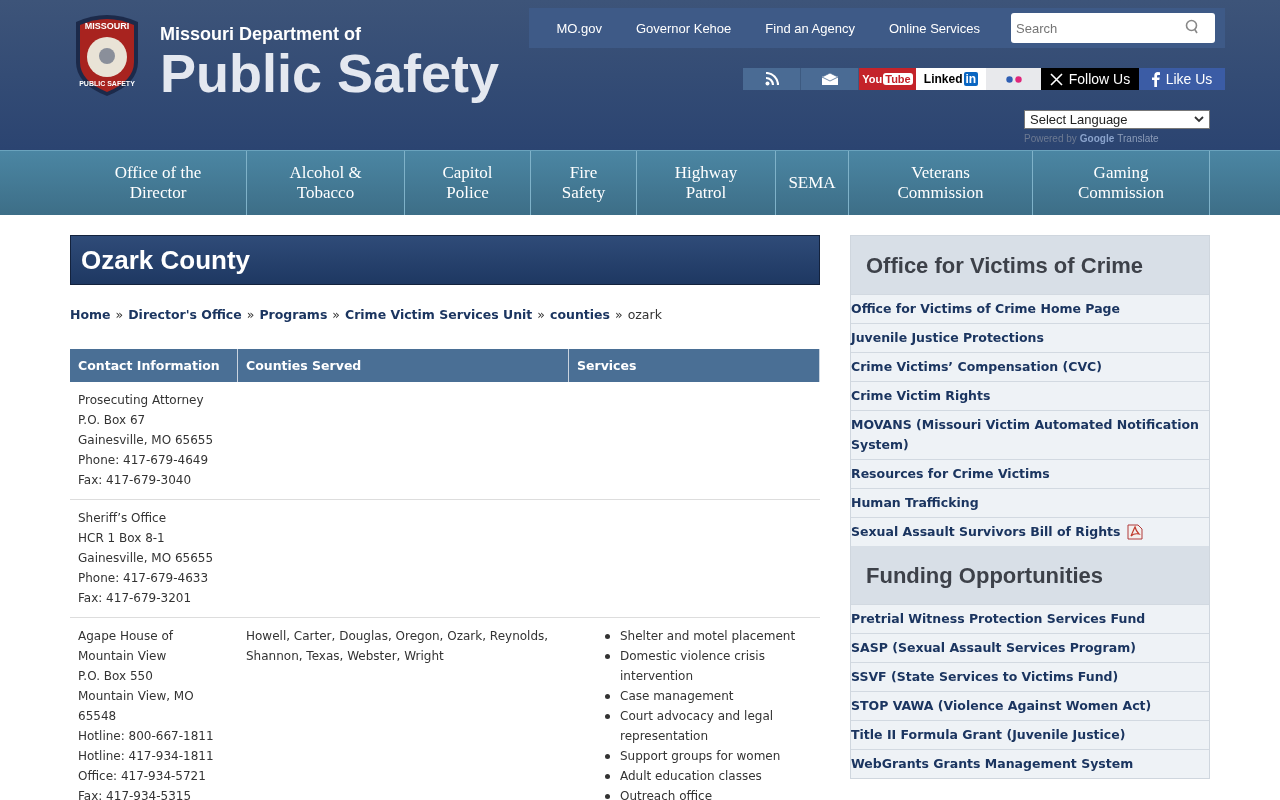  Describe the element at coordinates (123, 518) in the screenshot. I see `contact-line: Sheriff’s Office` at that location.